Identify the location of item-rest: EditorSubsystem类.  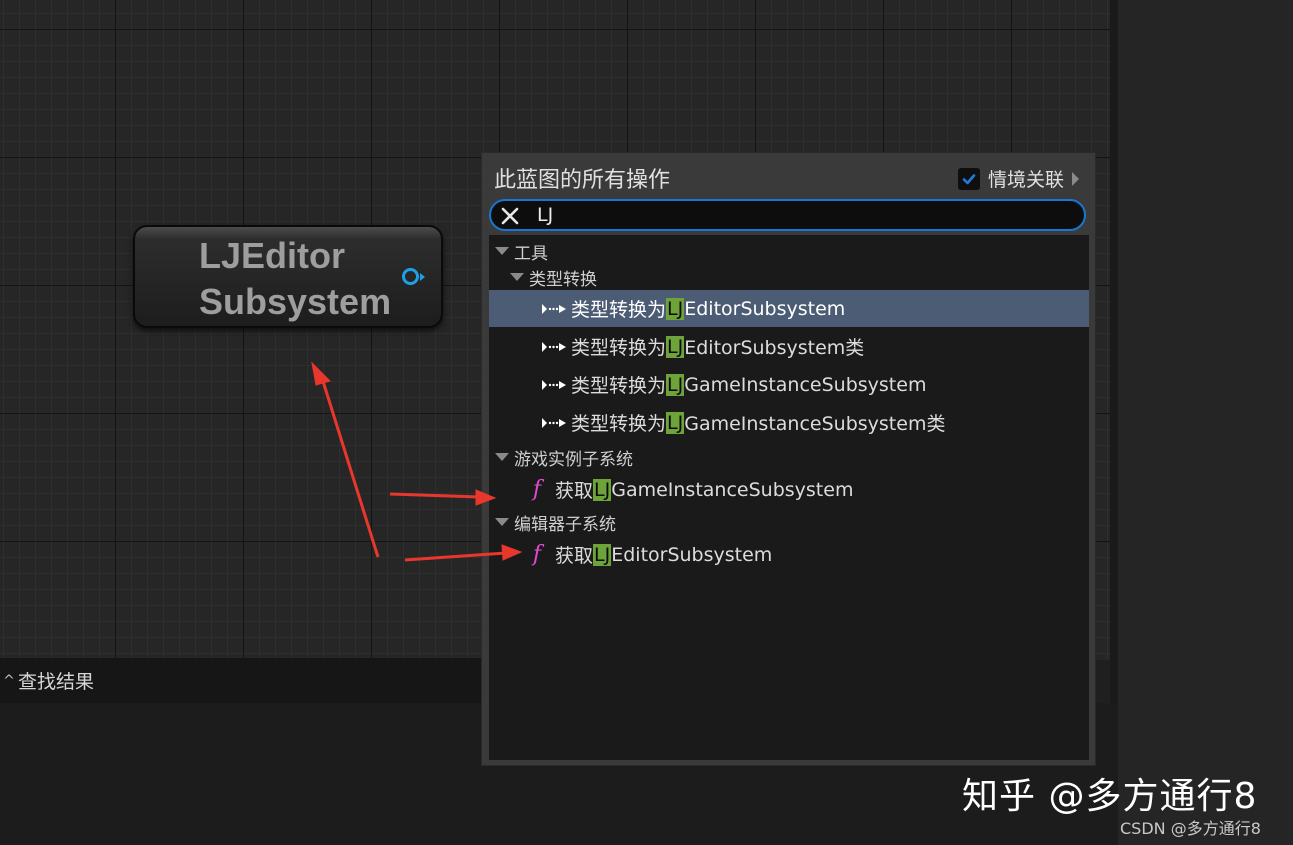
(774, 348).